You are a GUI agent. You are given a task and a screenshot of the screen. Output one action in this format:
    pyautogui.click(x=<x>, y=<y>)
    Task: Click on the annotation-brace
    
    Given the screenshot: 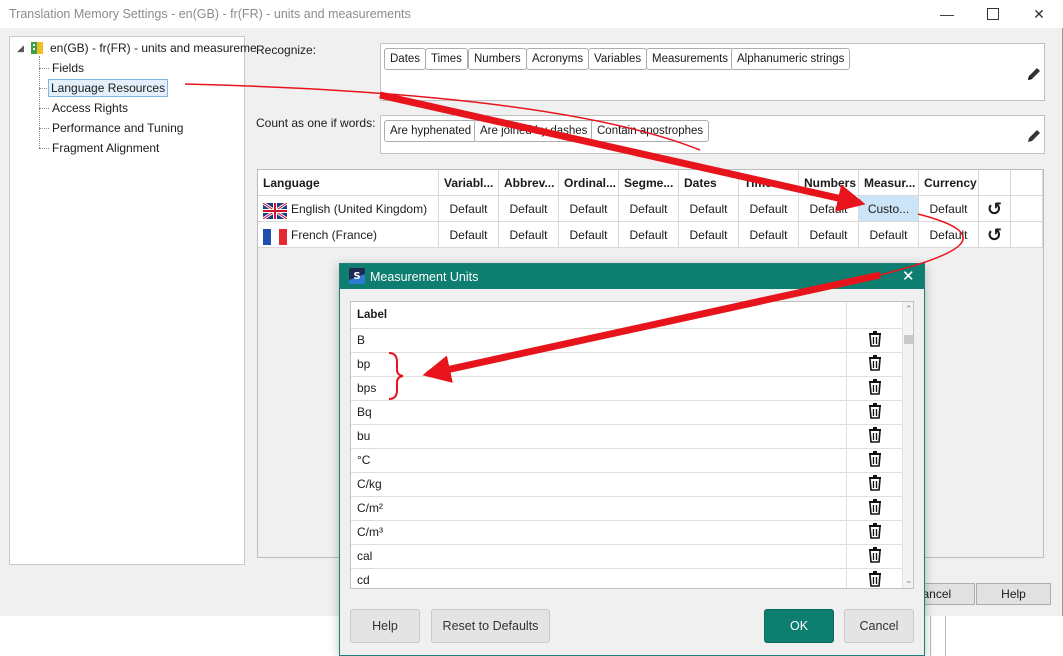 What is the action you would take?
    pyautogui.click(x=396, y=376)
    